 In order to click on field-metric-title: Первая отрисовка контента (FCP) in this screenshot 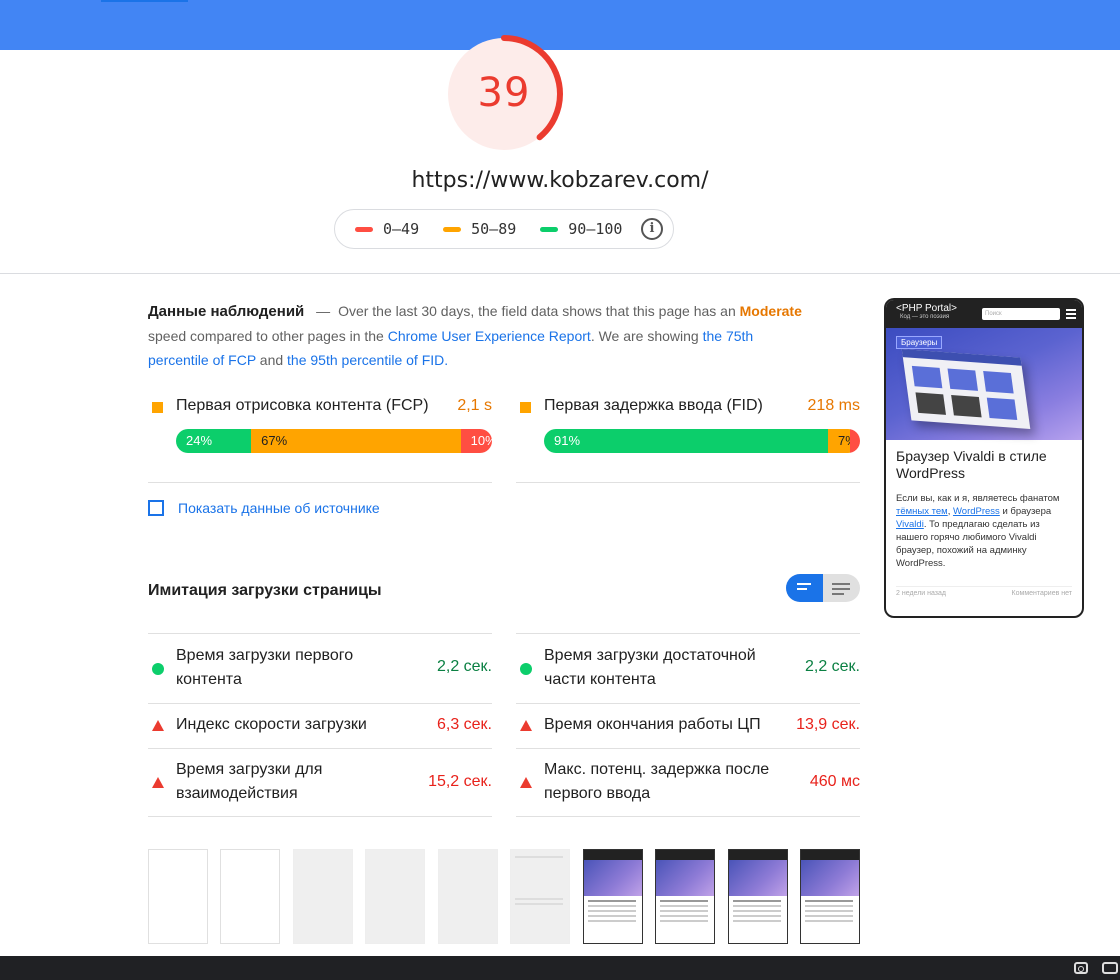, I will do `click(302, 405)`.